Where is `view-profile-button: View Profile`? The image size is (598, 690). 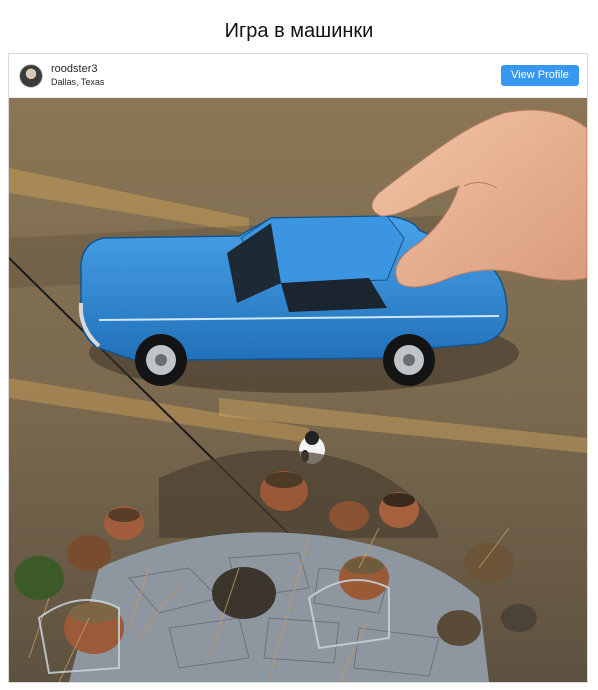 view-profile-button: View Profile is located at coordinates (540, 75).